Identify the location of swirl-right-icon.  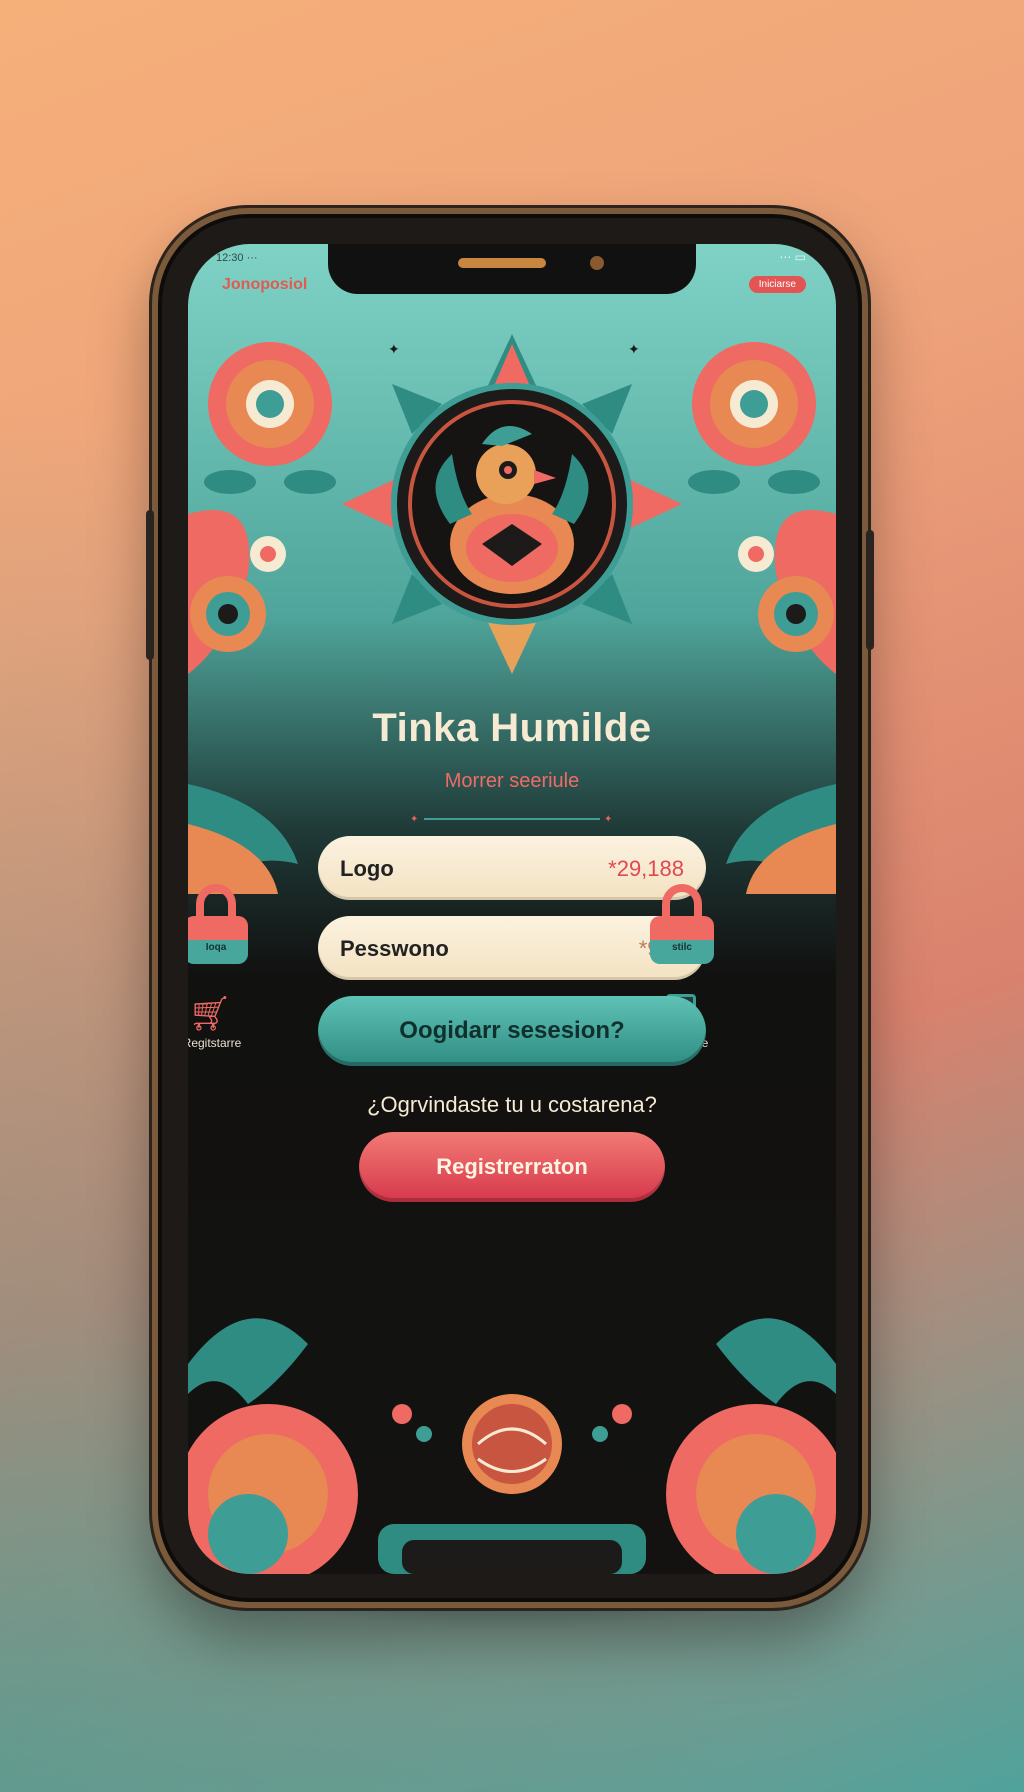
(787, 592).